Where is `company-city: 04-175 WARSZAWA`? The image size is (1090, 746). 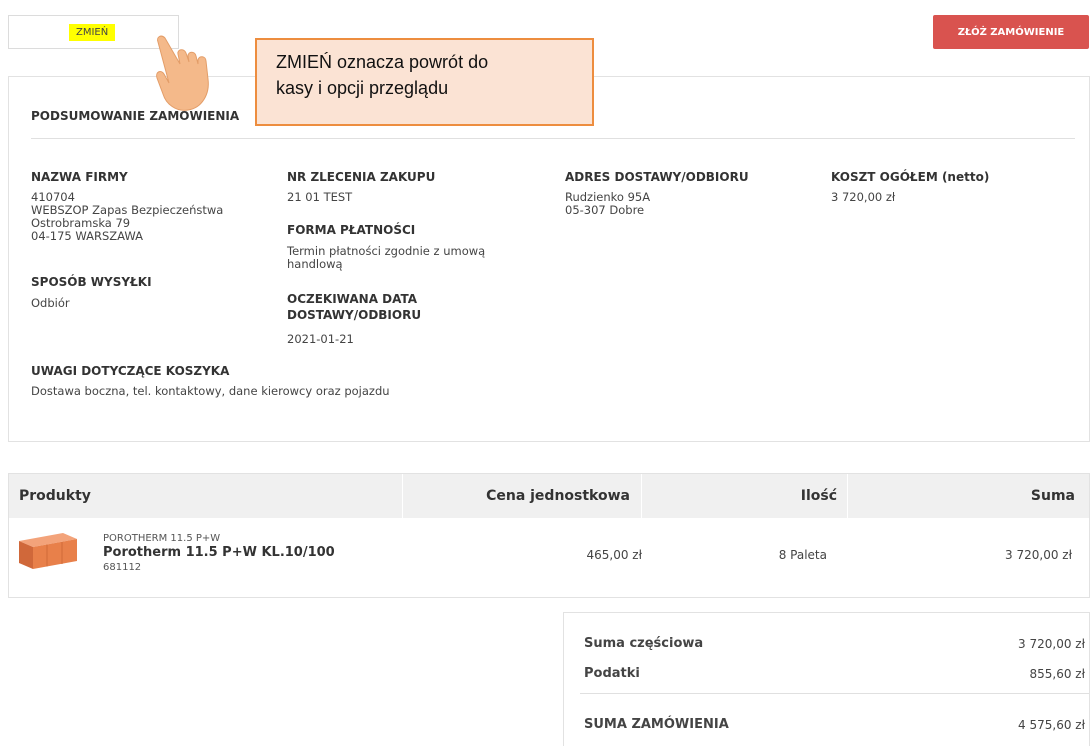
company-city: 04-175 WARSZAWA is located at coordinates (87, 236).